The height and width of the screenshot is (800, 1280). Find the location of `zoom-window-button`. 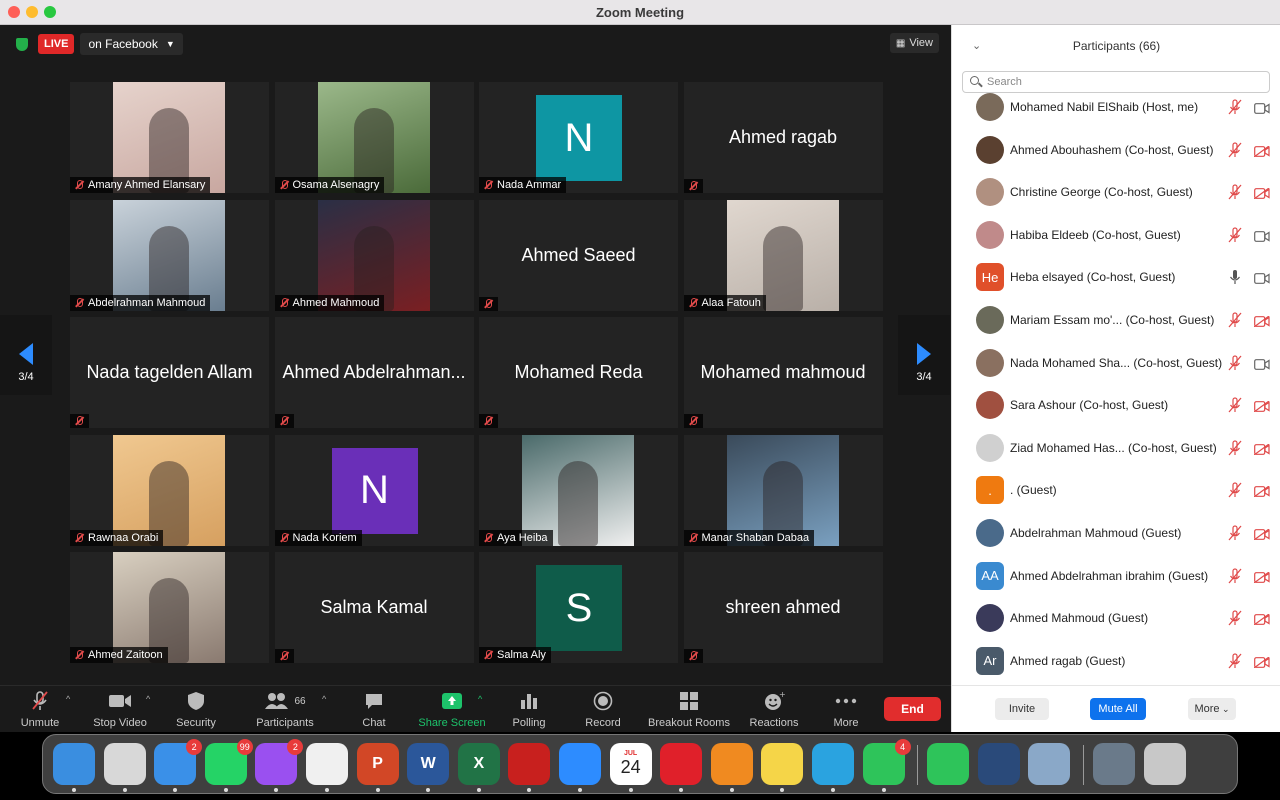

zoom-window-button is located at coordinates (50, 12).